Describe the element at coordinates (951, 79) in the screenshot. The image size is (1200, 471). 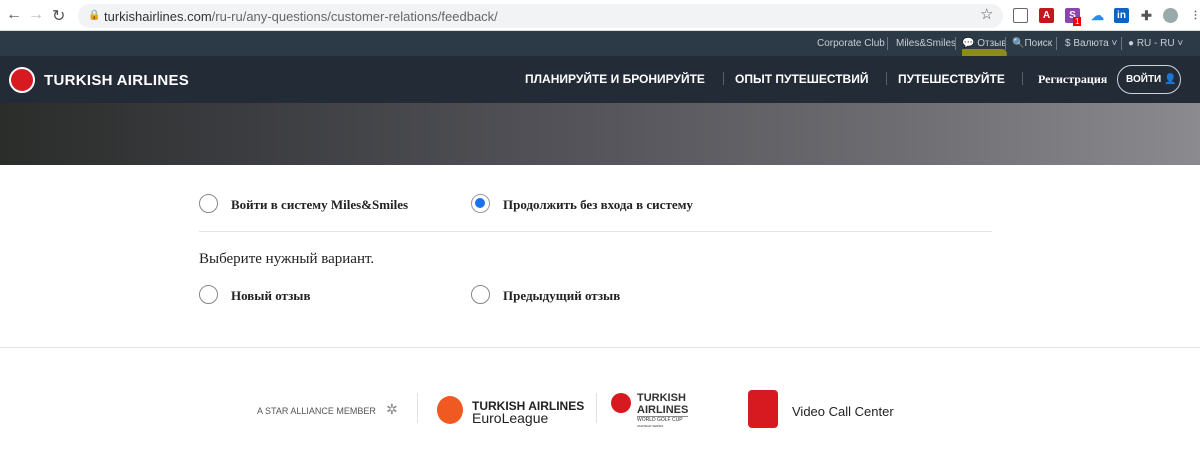
I see `nav-travel: ПУТЕШЕСТВУЙТЕ` at that location.